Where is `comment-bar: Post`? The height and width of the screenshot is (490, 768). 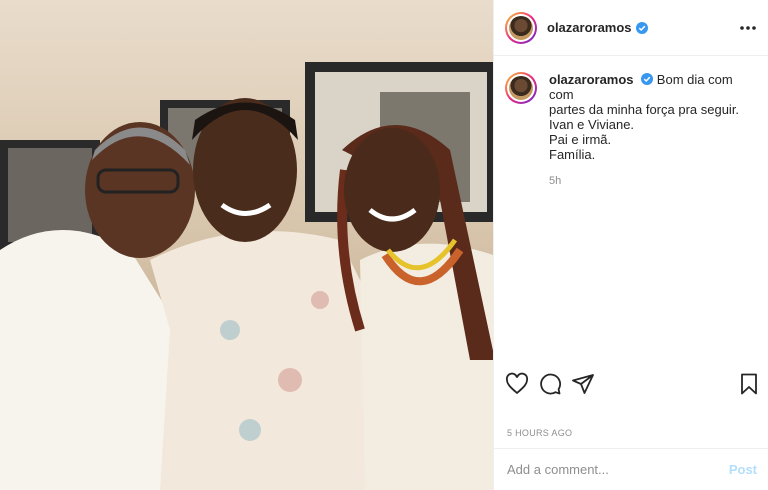 comment-bar: Post is located at coordinates (631, 469).